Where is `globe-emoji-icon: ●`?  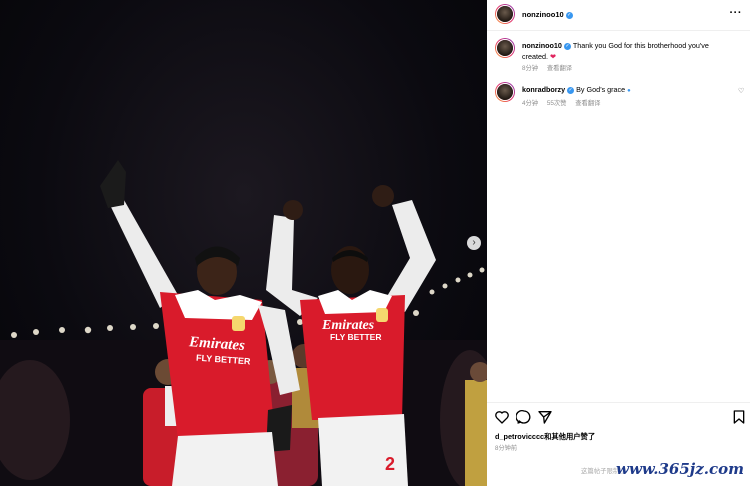
globe-emoji-icon: ● is located at coordinates (629, 91).